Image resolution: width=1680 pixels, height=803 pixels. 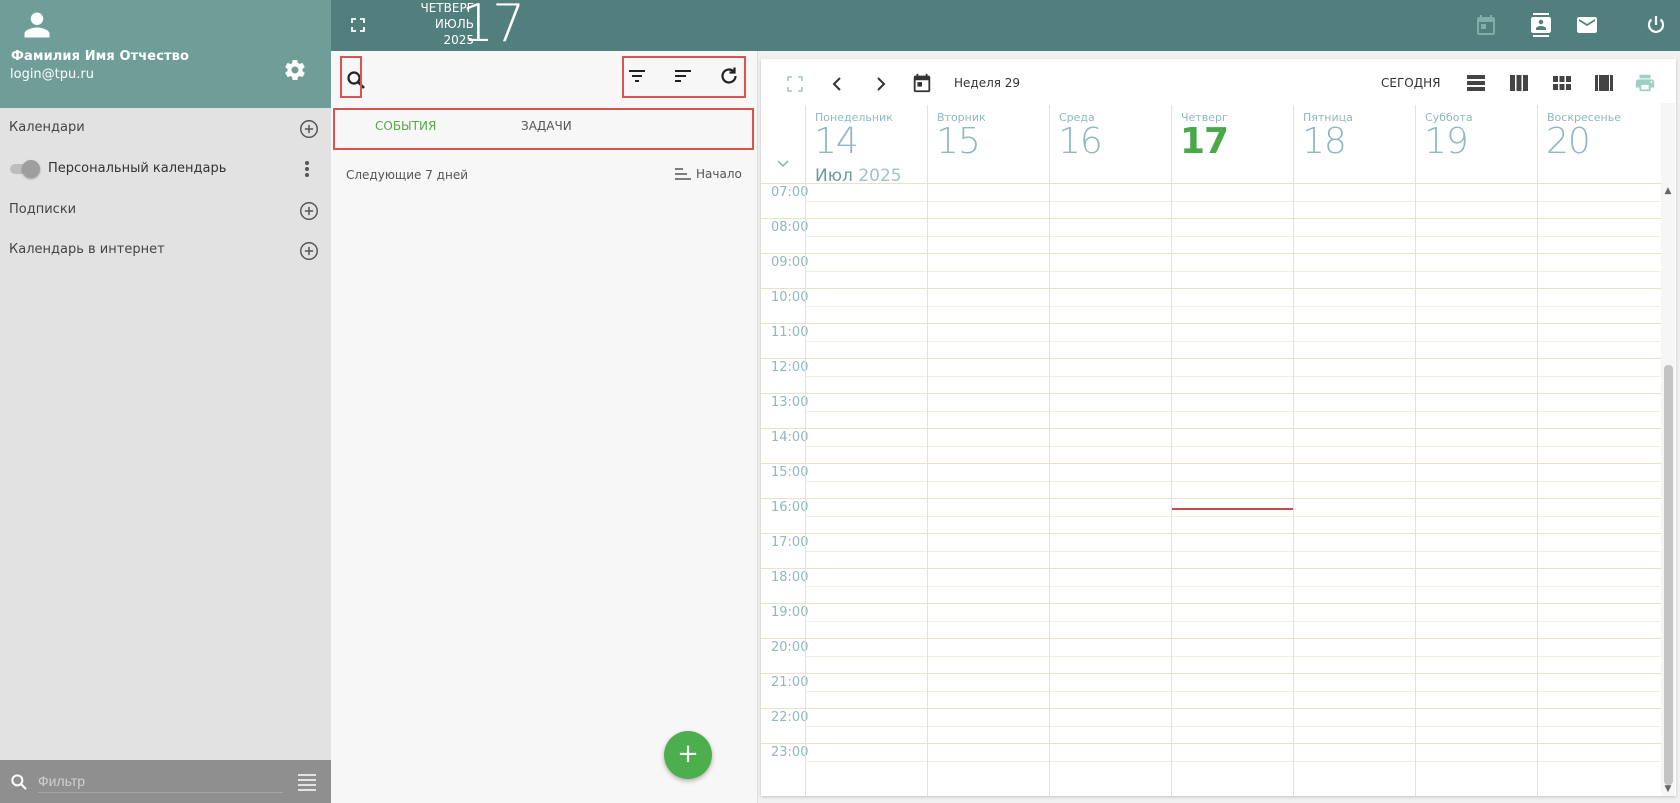 What do you see at coordinates (790, 262) in the screenshot?
I see `time-label: 09:00` at bounding box center [790, 262].